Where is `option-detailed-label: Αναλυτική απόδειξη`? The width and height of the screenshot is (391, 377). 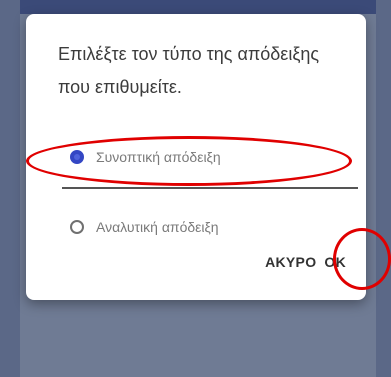 option-detailed-label: Αναλυτική απόδειξη is located at coordinates (157, 227).